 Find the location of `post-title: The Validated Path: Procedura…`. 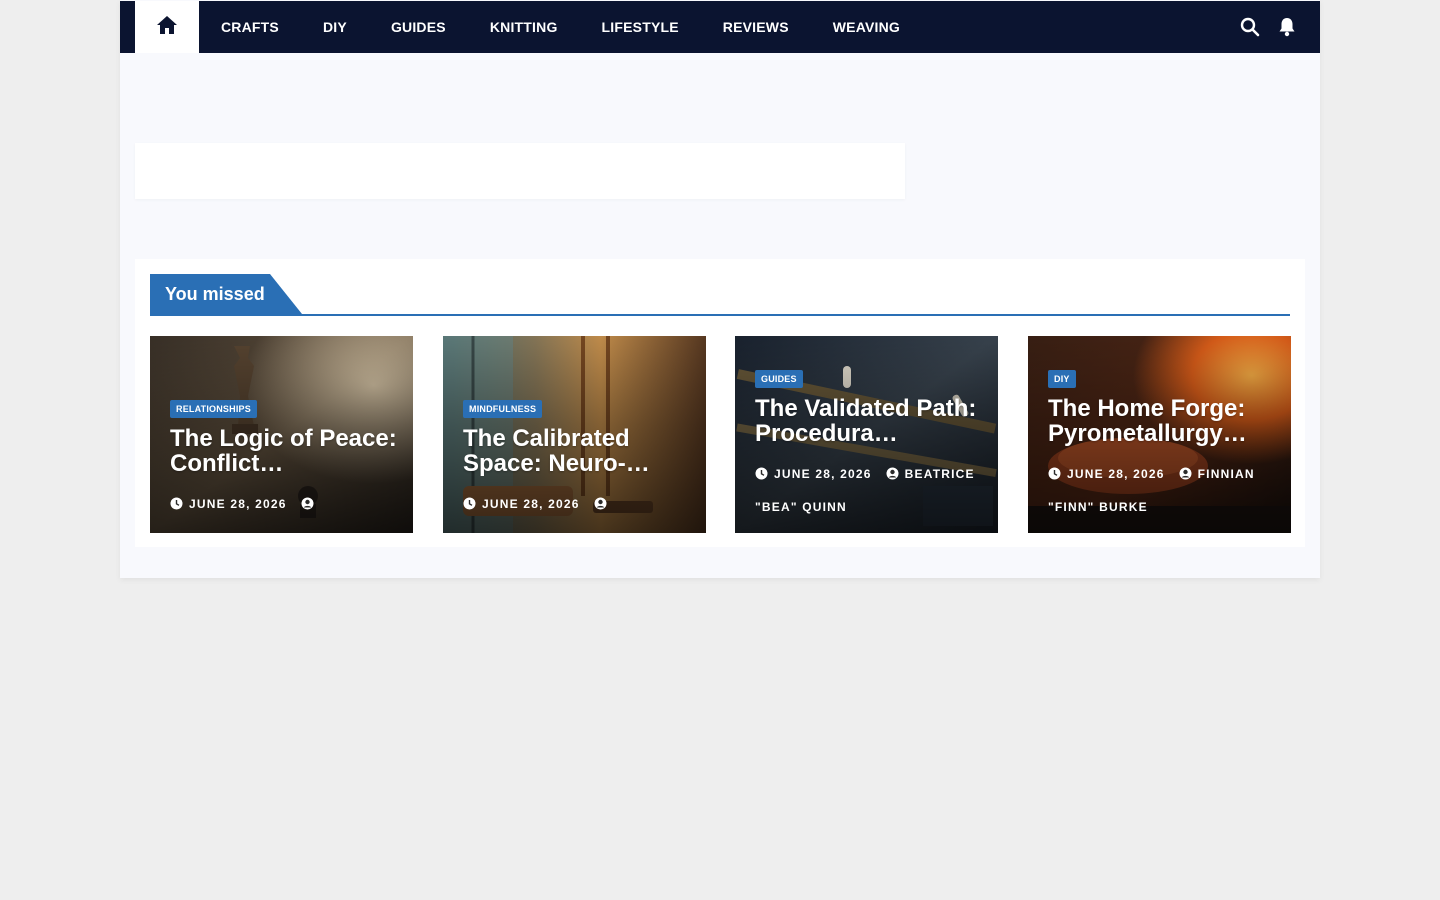

post-title: The Validated Path: Procedura… is located at coordinates (868, 421).